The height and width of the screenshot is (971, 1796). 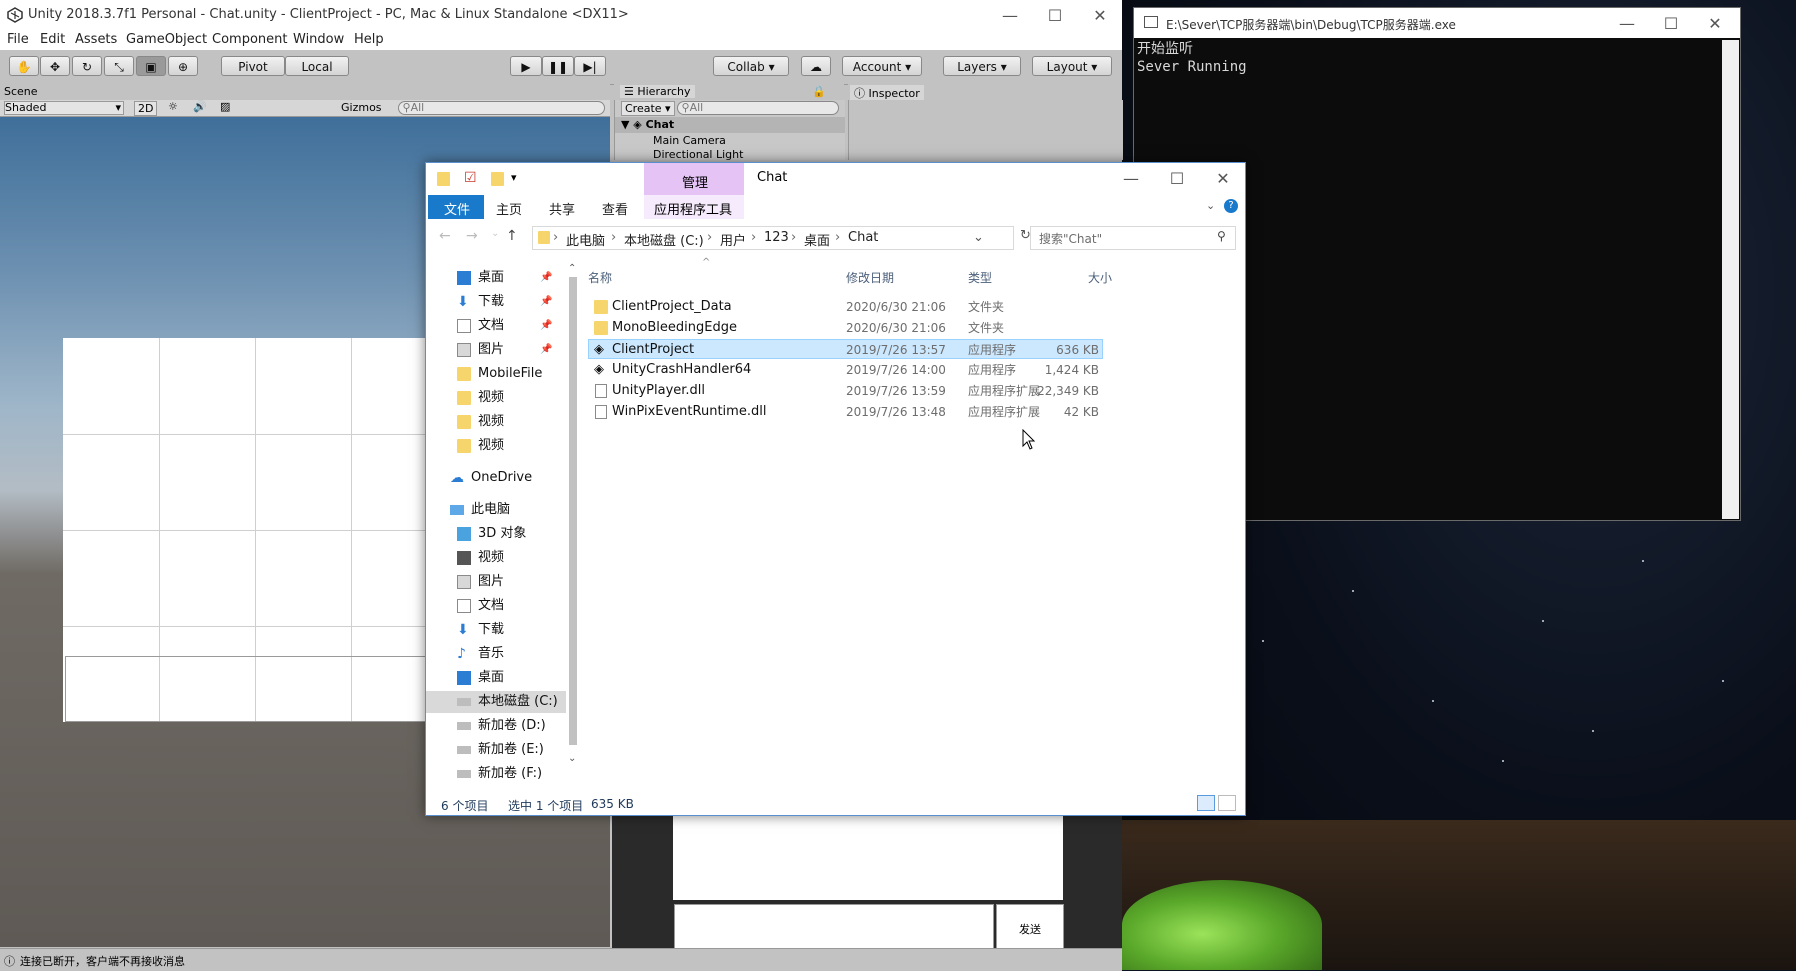 I want to click on nav-scrollbar: ⌃ ⌄, so click(x=573, y=516).